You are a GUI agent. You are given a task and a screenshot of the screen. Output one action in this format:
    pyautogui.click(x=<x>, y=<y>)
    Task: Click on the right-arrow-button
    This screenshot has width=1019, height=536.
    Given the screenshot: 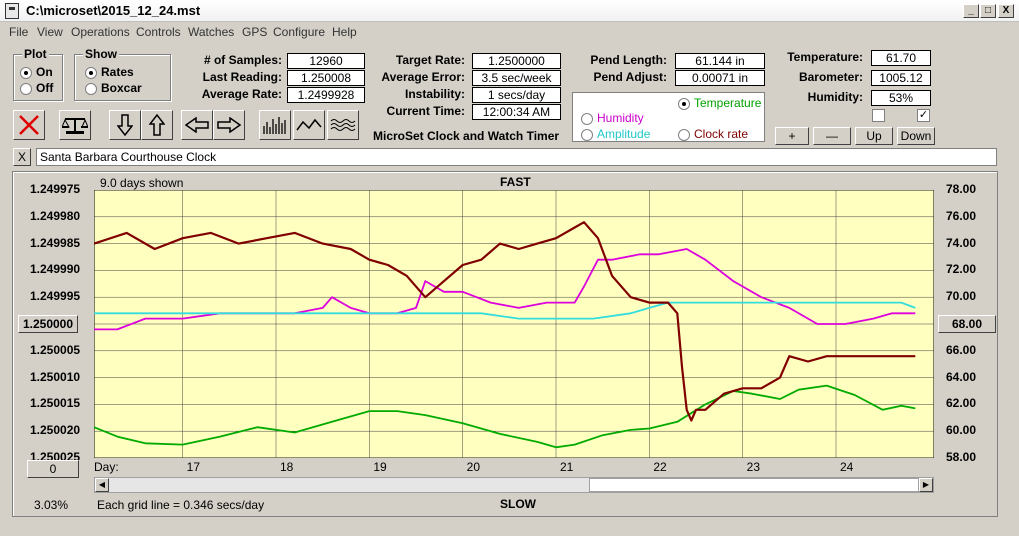 What is the action you would take?
    pyautogui.click(x=229, y=125)
    